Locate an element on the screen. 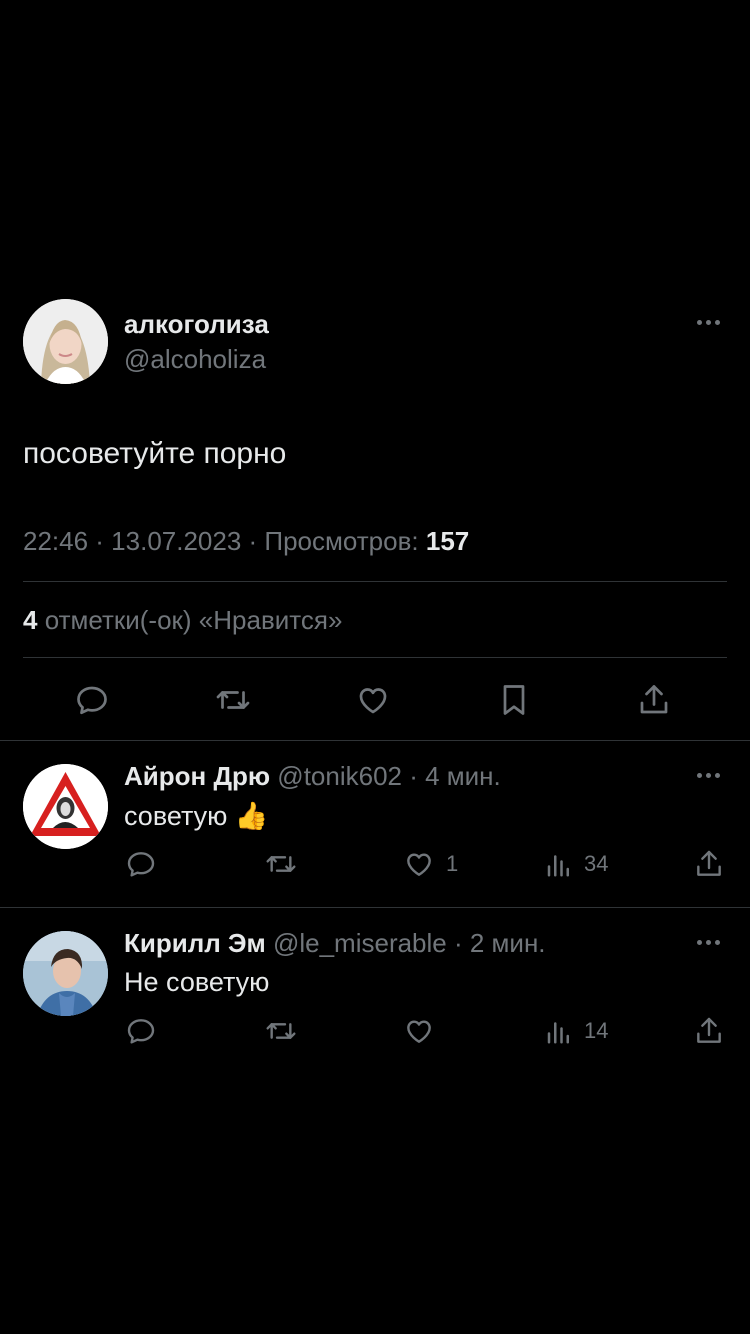  reply-author-name: Кирилл Эм is located at coordinates (195, 943).